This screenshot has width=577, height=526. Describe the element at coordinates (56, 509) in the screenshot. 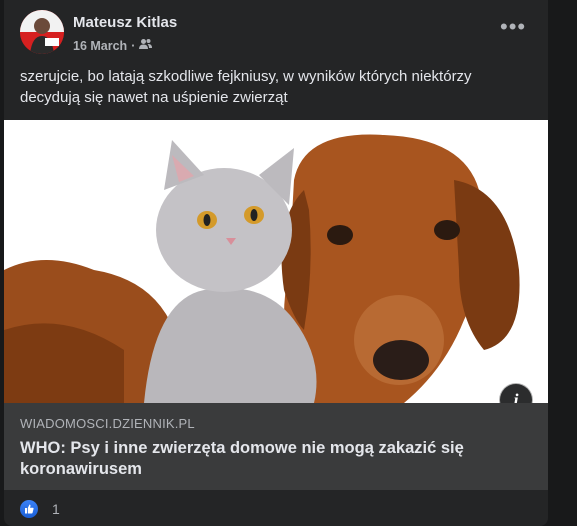

I see `like-count: 1` at that location.